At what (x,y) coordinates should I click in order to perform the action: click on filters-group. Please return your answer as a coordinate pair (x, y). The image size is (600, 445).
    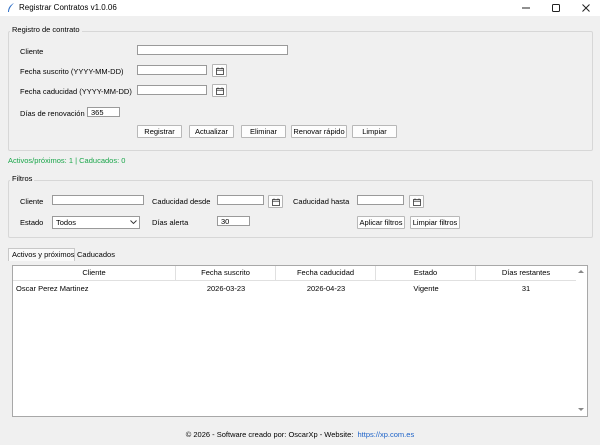
    Looking at the image, I should click on (300, 209).